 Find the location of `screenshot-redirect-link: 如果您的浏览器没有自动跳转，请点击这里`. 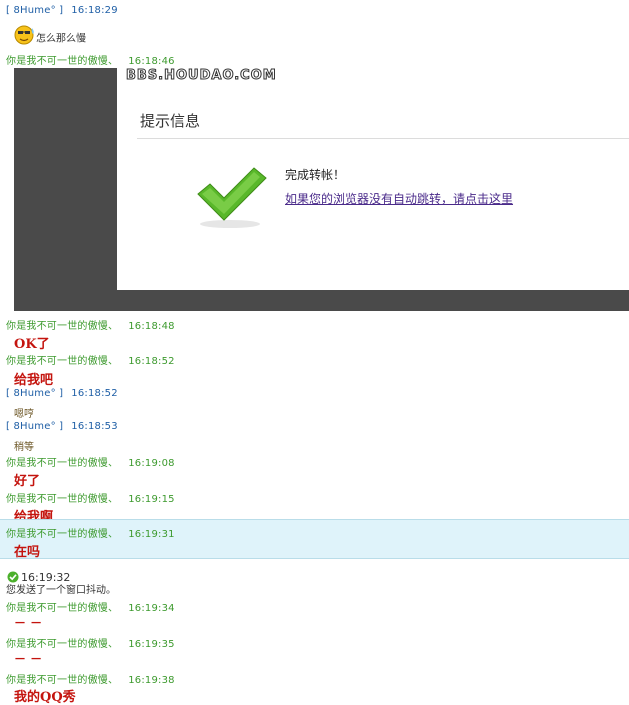

screenshot-redirect-link: 如果您的浏览器没有自动跳转，请点击这里 is located at coordinates (399, 199).